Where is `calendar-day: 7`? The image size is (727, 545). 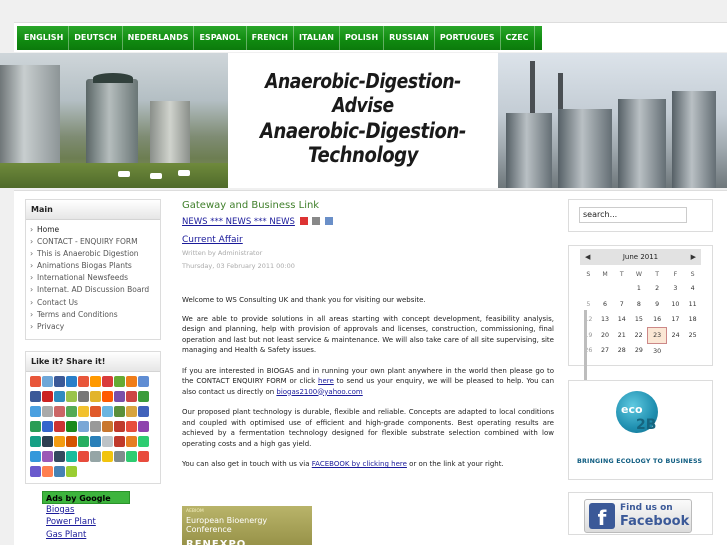 calendar-day: 7 is located at coordinates (621, 305).